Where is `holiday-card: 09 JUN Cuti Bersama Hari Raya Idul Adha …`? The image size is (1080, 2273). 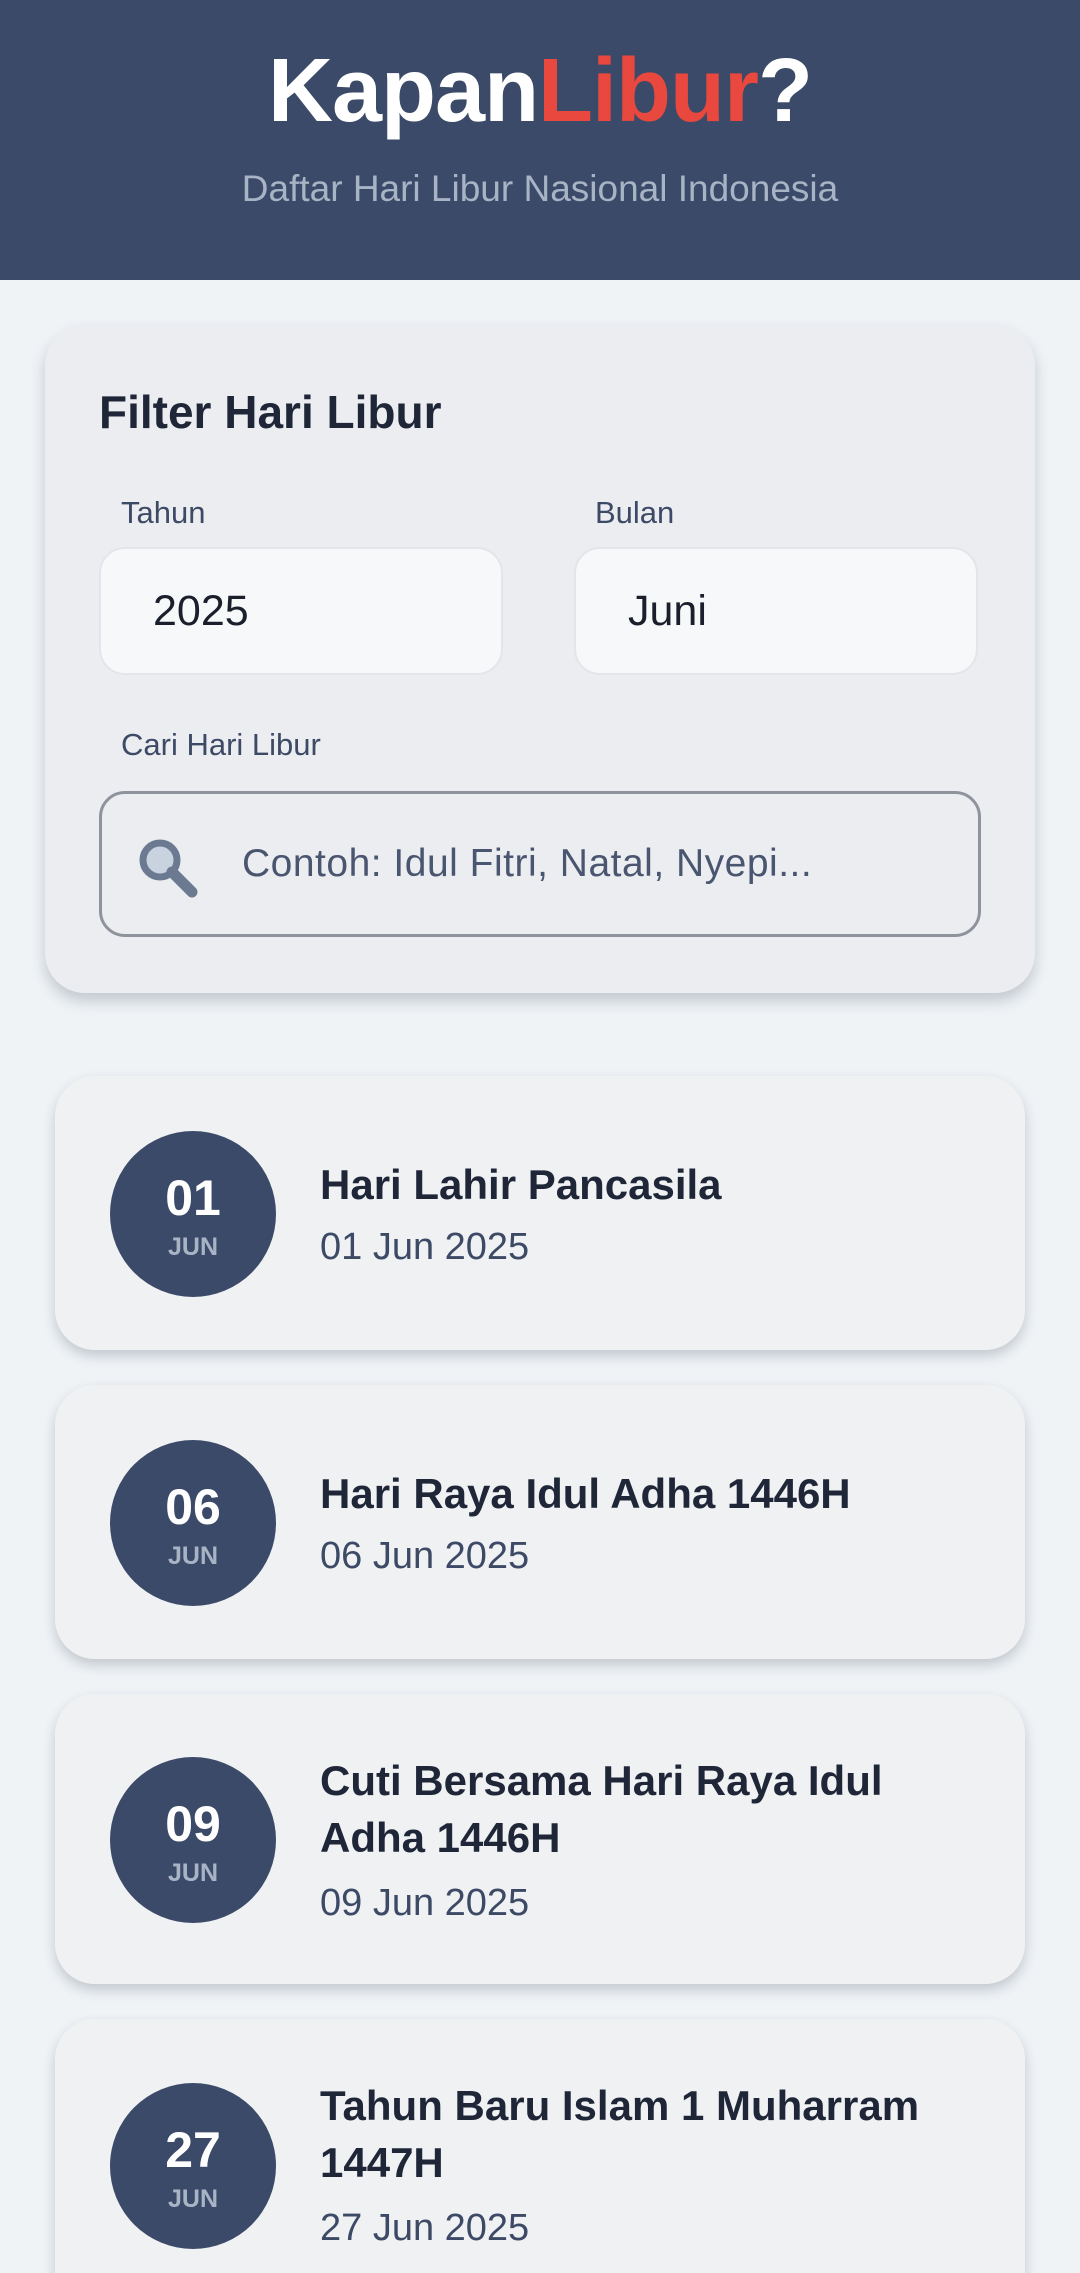
holiday-card: 09 JUN Cuti Bersama Hari Raya Idul Adha … is located at coordinates (540, 1839).